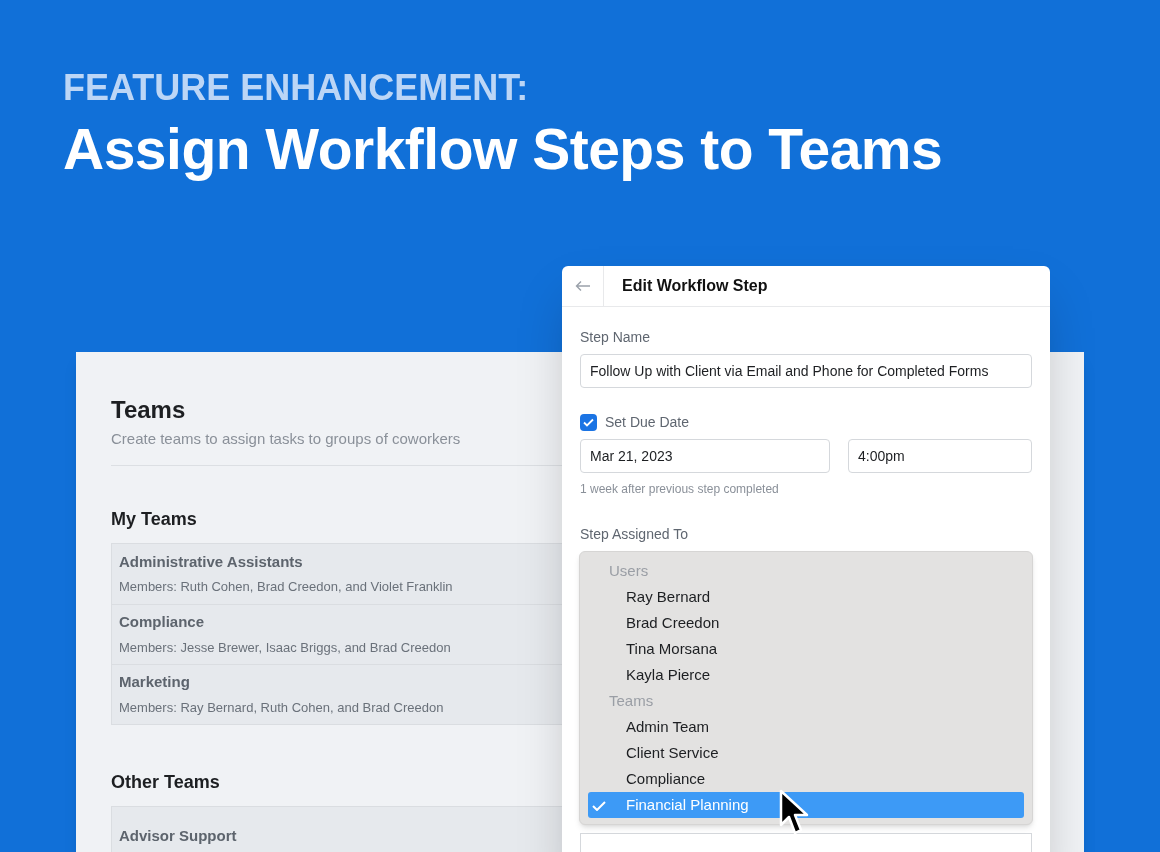  What do you see at coordinates (806, 753) in the screenshot?
I see `dropdown-option: Client Service` at bounding box center [806, 753].